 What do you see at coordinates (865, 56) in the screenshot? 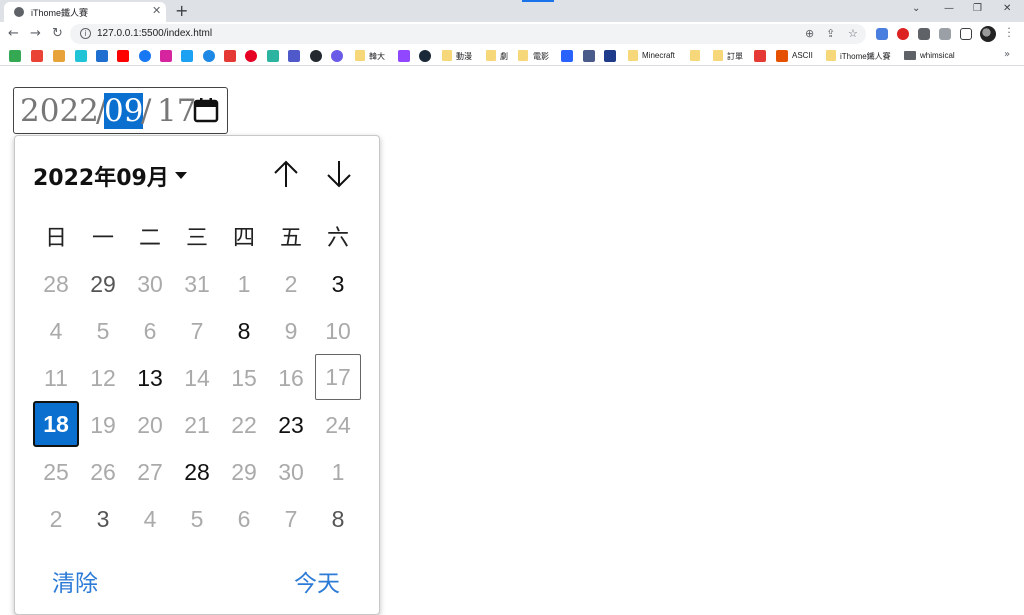
I see `bookmark-label: iThome鐵人賽` at bounding box center [865, 56].